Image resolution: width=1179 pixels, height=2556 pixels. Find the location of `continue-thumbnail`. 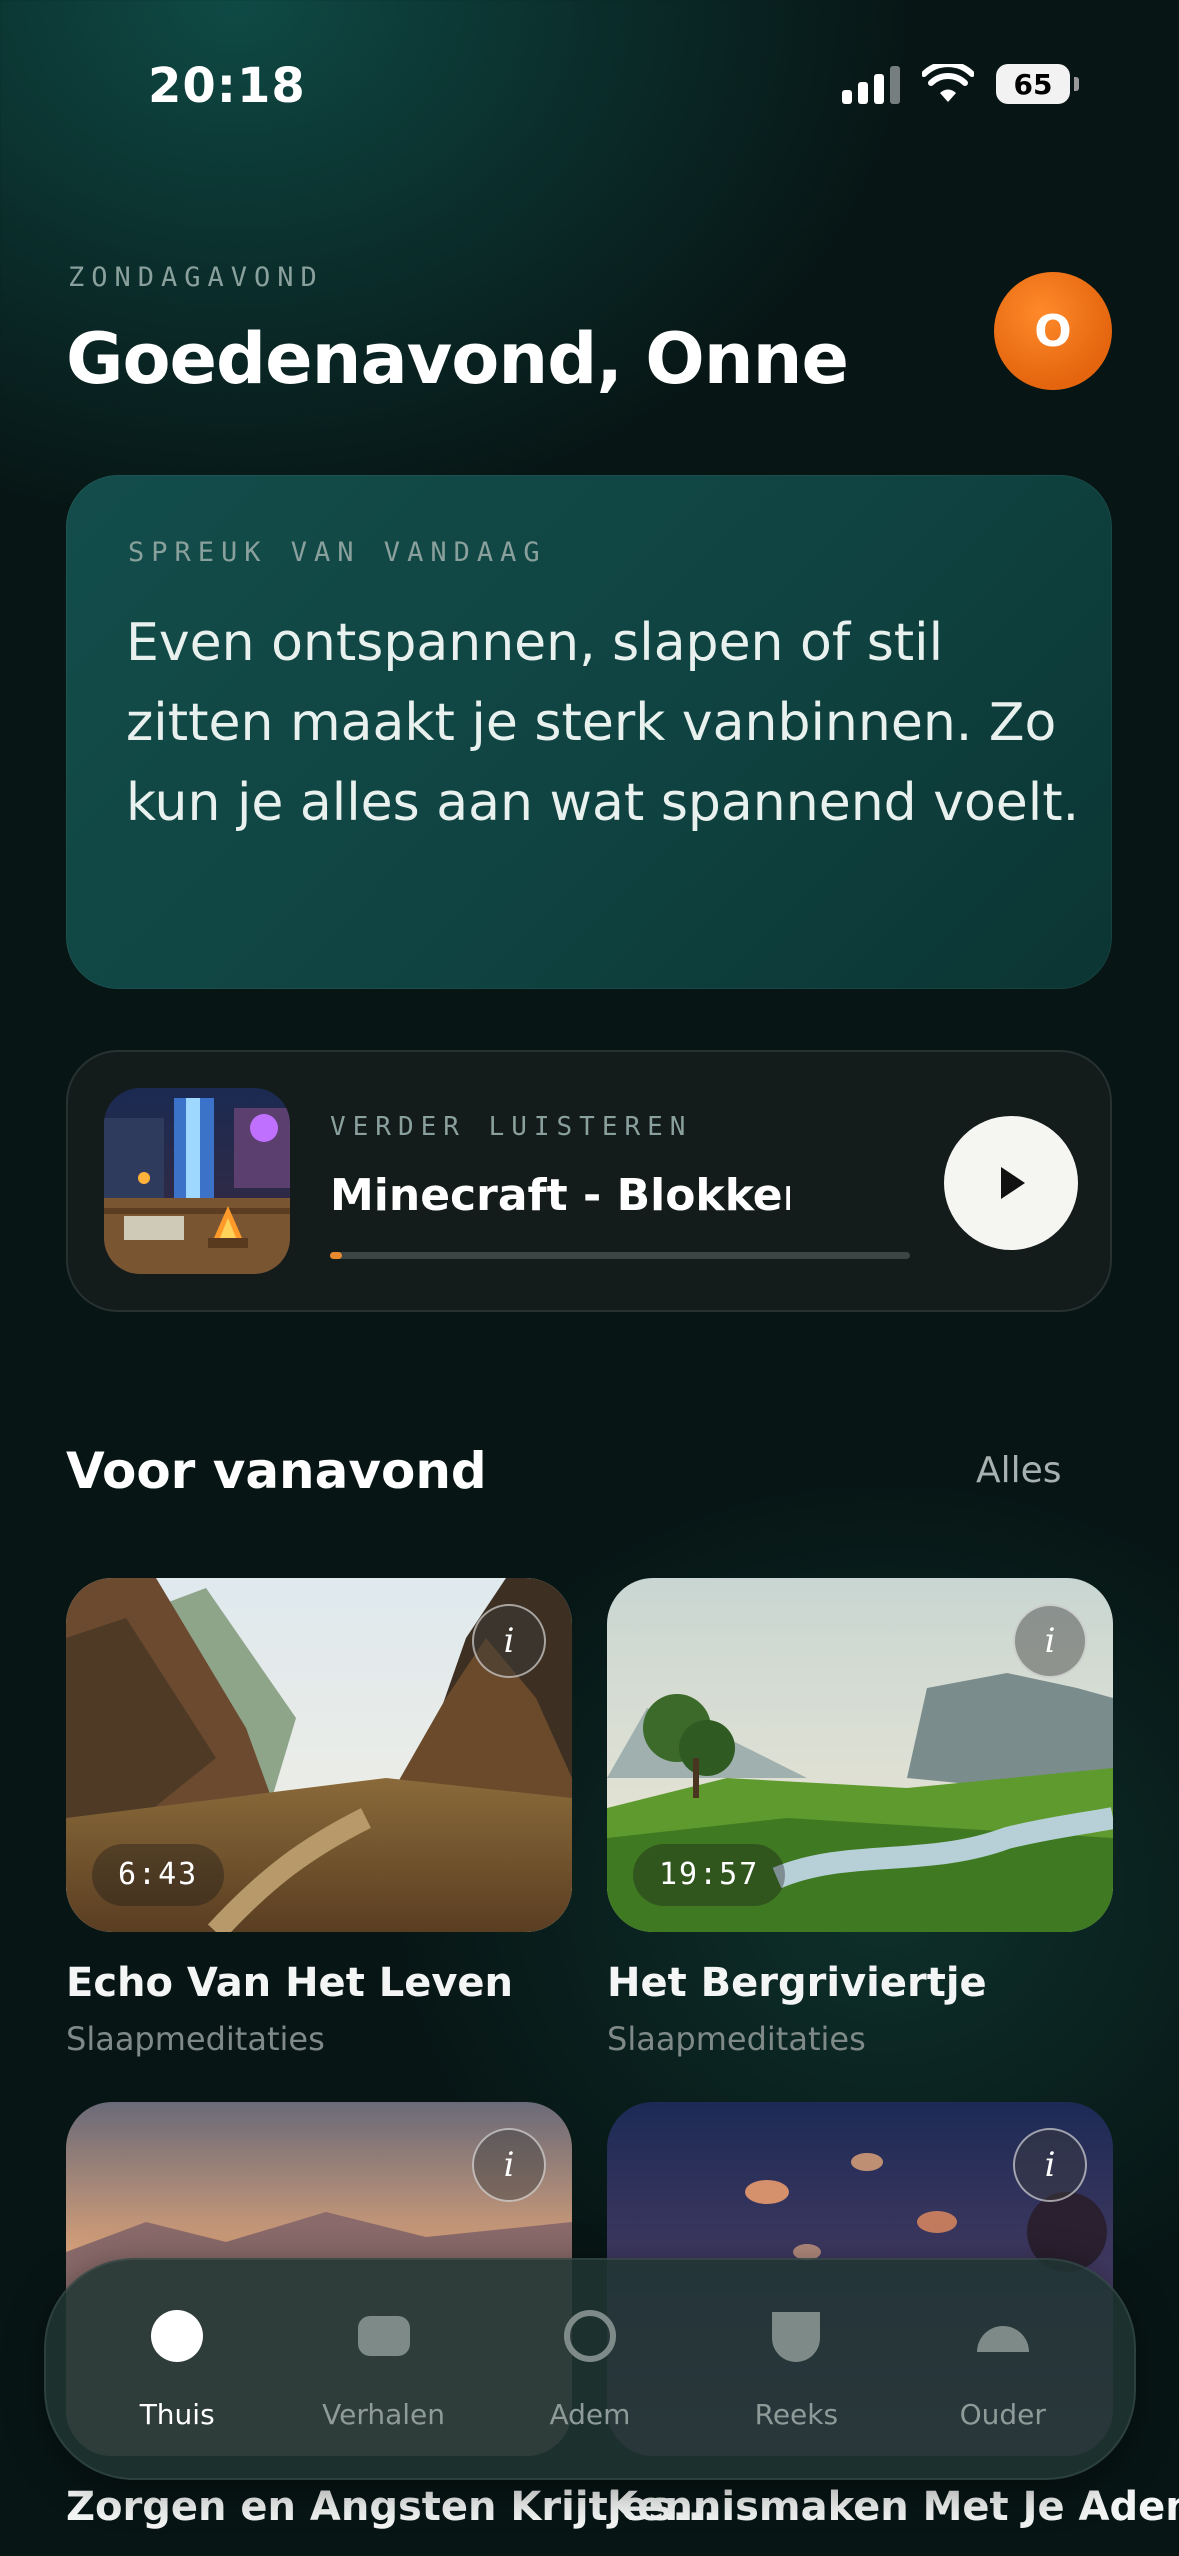

continue-thumbnail is located at coordinates (197, 1181).